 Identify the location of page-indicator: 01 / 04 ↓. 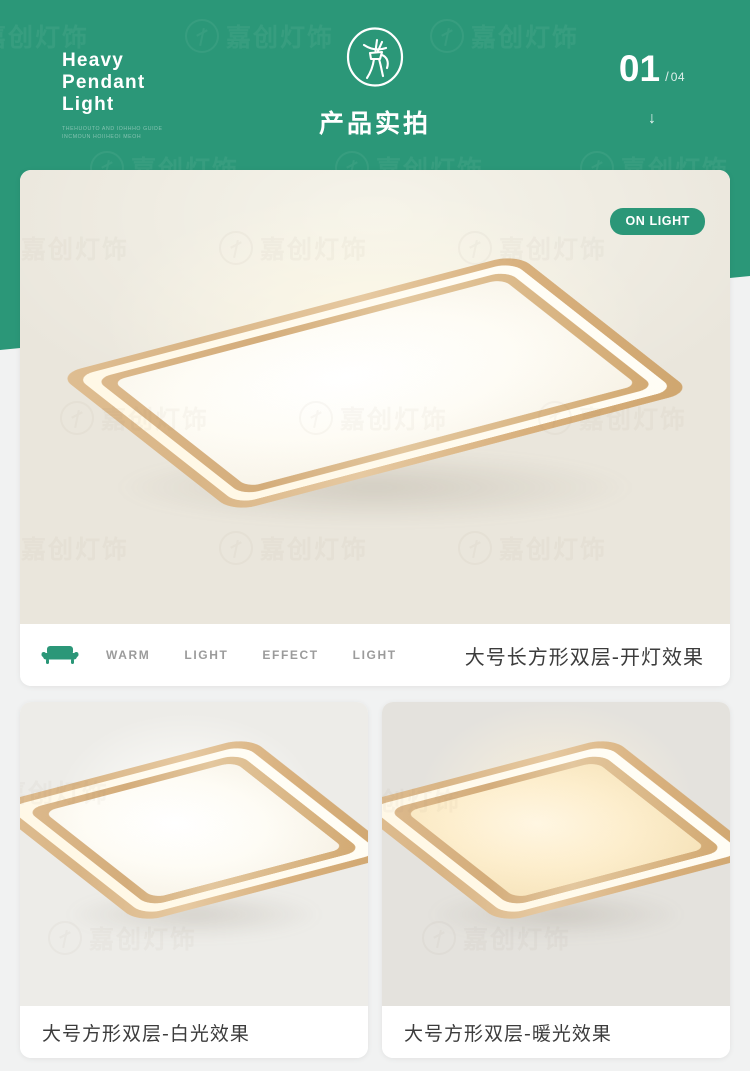
(652, 88).